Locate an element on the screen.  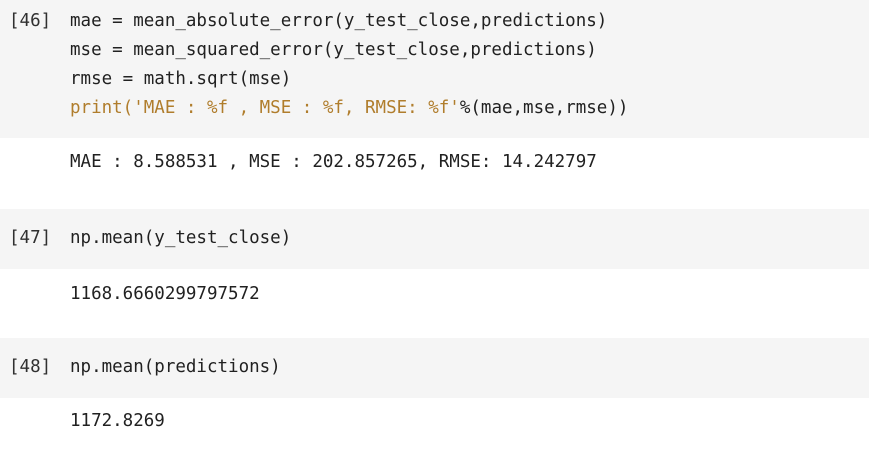
code-line: rmse = math.sqrt(mse) is located at coordinates (181, 79).